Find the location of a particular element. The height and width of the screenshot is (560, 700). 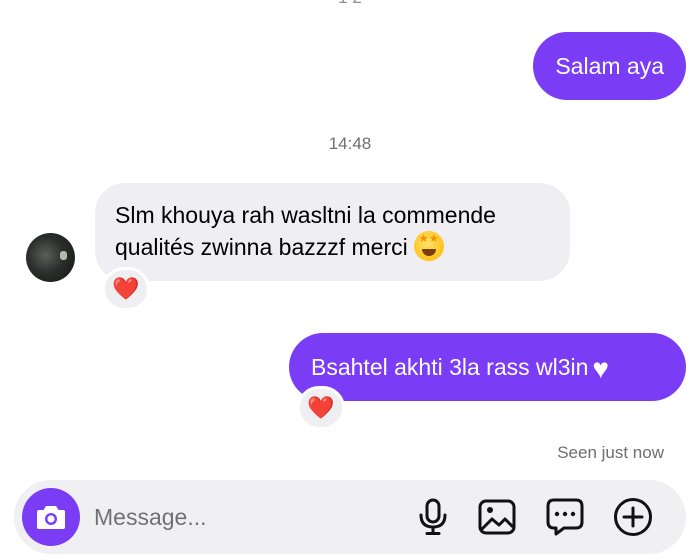

message-text: Salam aya is located at coordinates (609, 66).